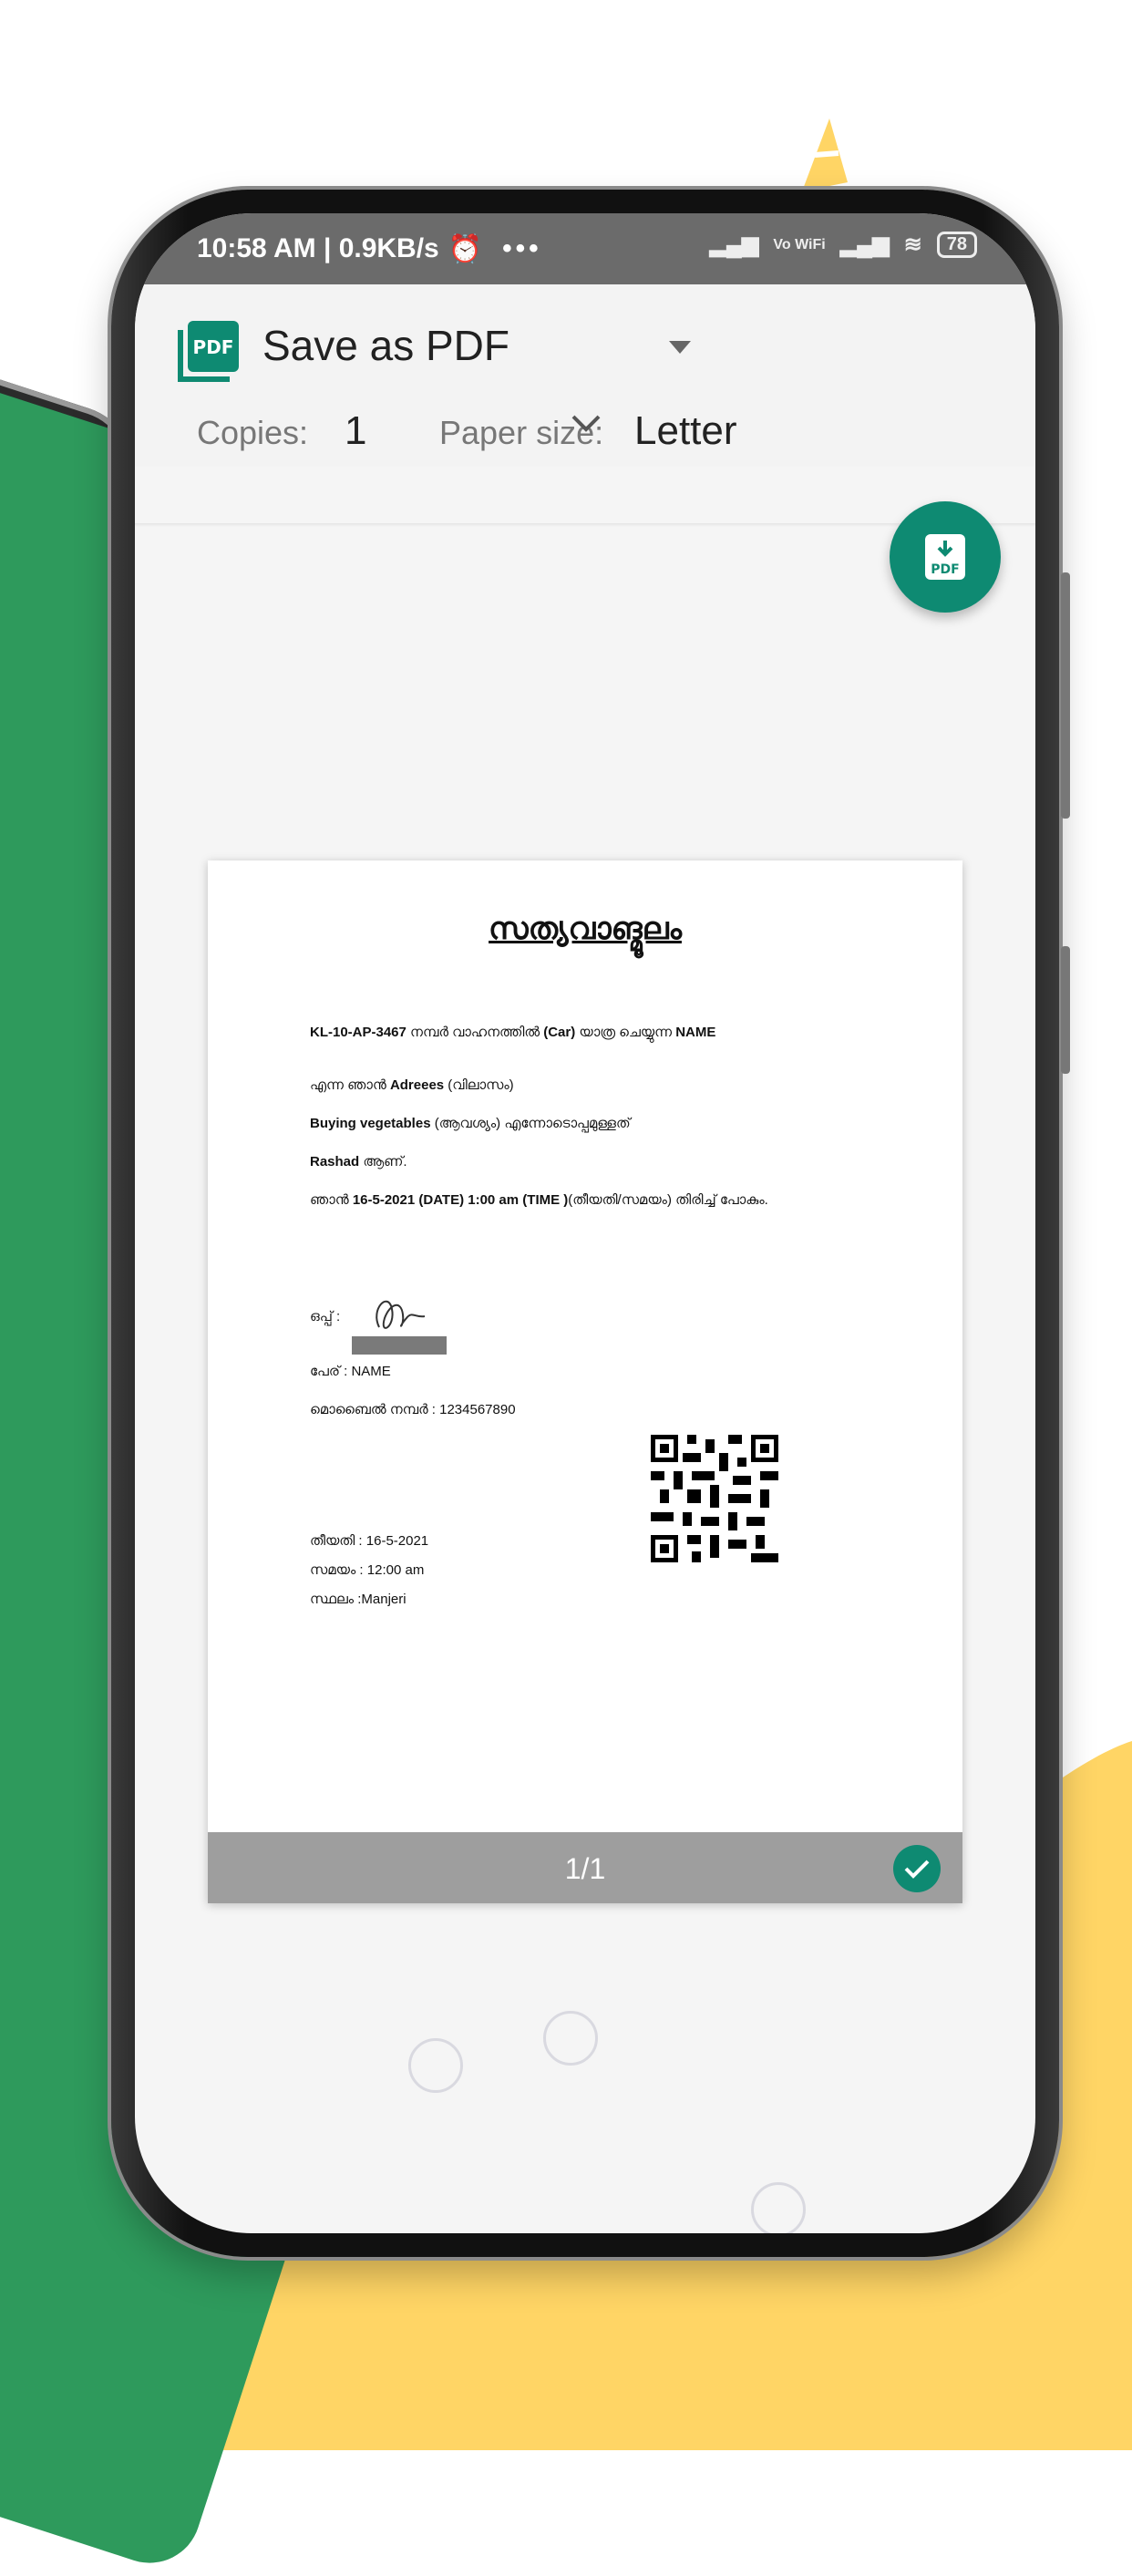 The image size is (1132, 2576). I want to click on download-pdf-icon: PDF, so click(945, 557).